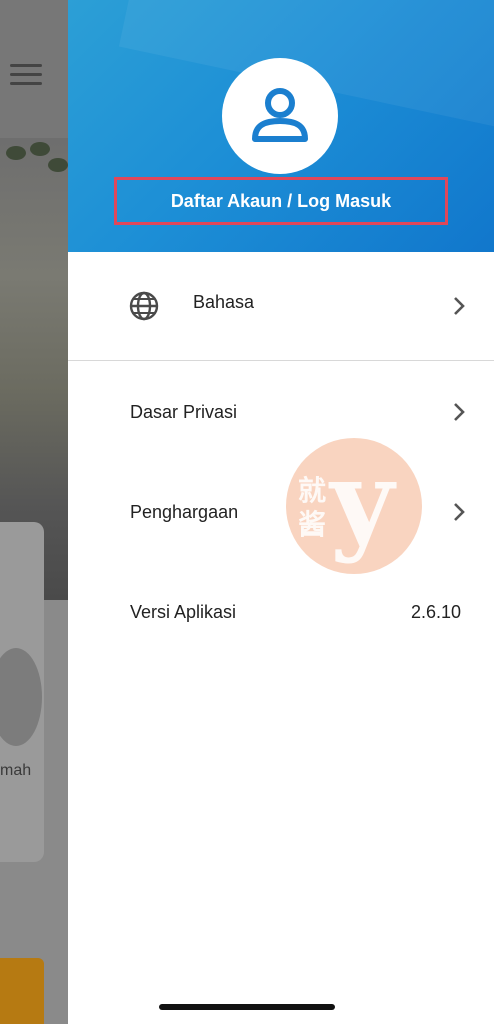 The height and width of the screenshot is (1024, 494). I want to click on menu-item-app-version: Versi Aplikasi 2.6.10, so click(281, 612).